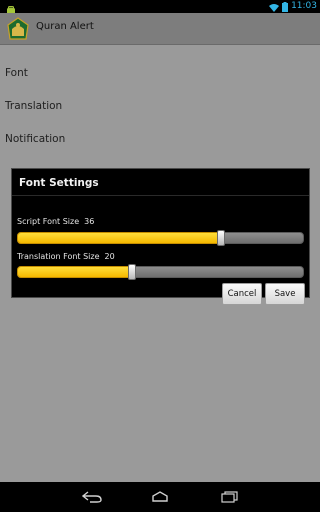  What do you see at coordinates (285, 294) in the screenshot?
I see `save-button: Save` at bounding box center [285, 294].